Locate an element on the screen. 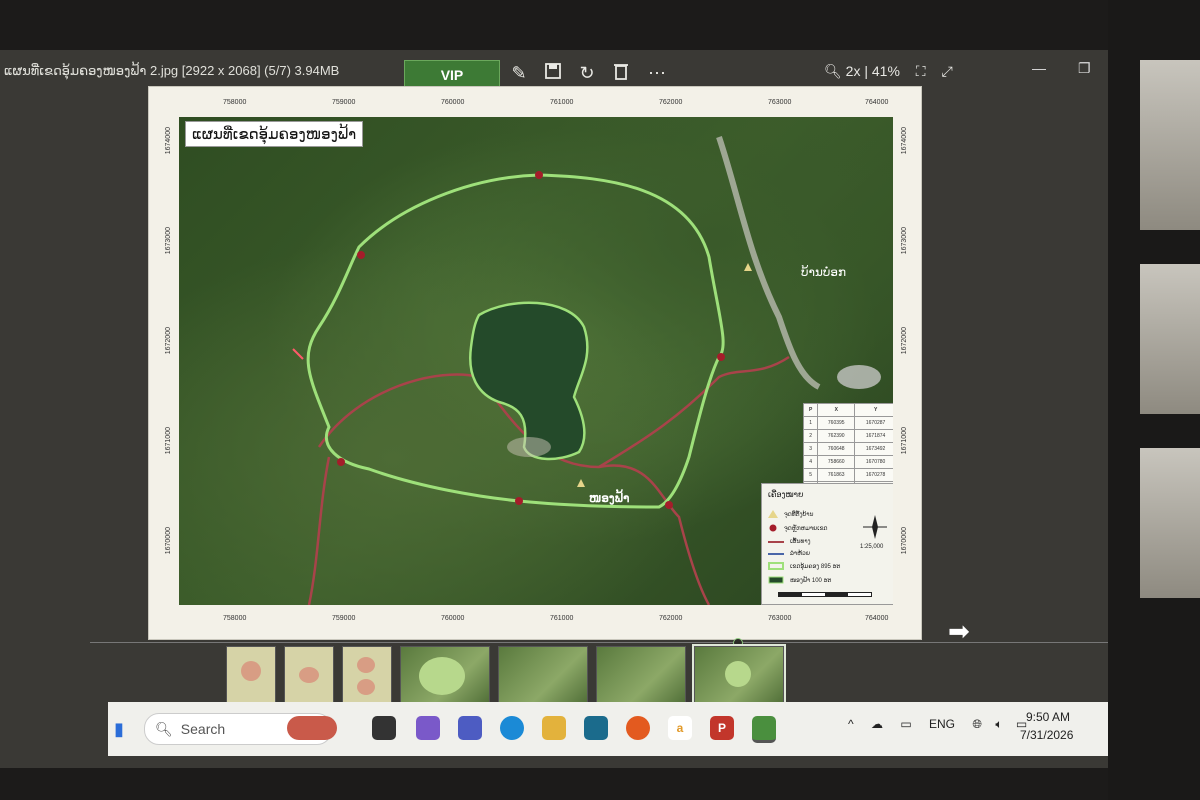 This screenshot has width=1200, height=800. restore-icon: ❐ is located at coordinates (1084, 68).